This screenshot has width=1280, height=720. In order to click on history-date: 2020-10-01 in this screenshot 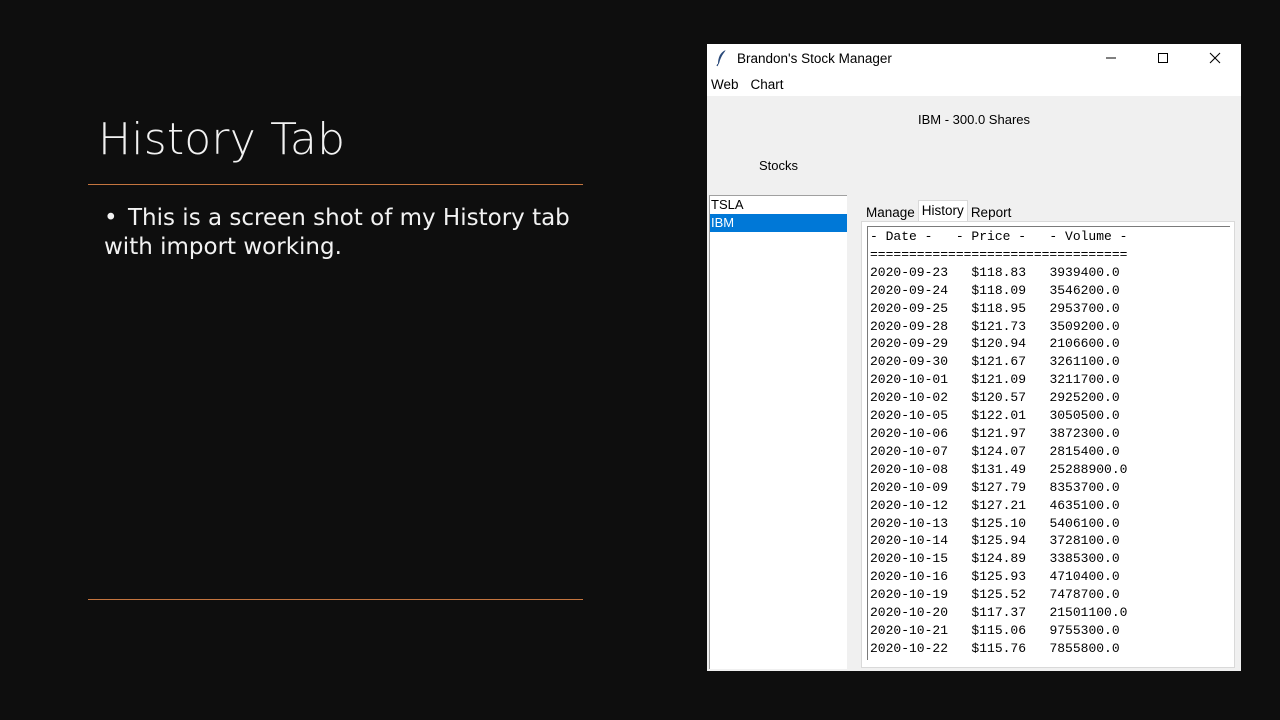, I will do `click(909, 380)`.